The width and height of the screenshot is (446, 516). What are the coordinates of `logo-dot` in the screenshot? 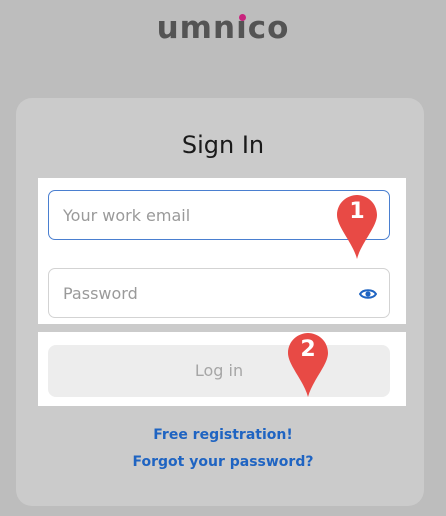 It's located at (242, 17).